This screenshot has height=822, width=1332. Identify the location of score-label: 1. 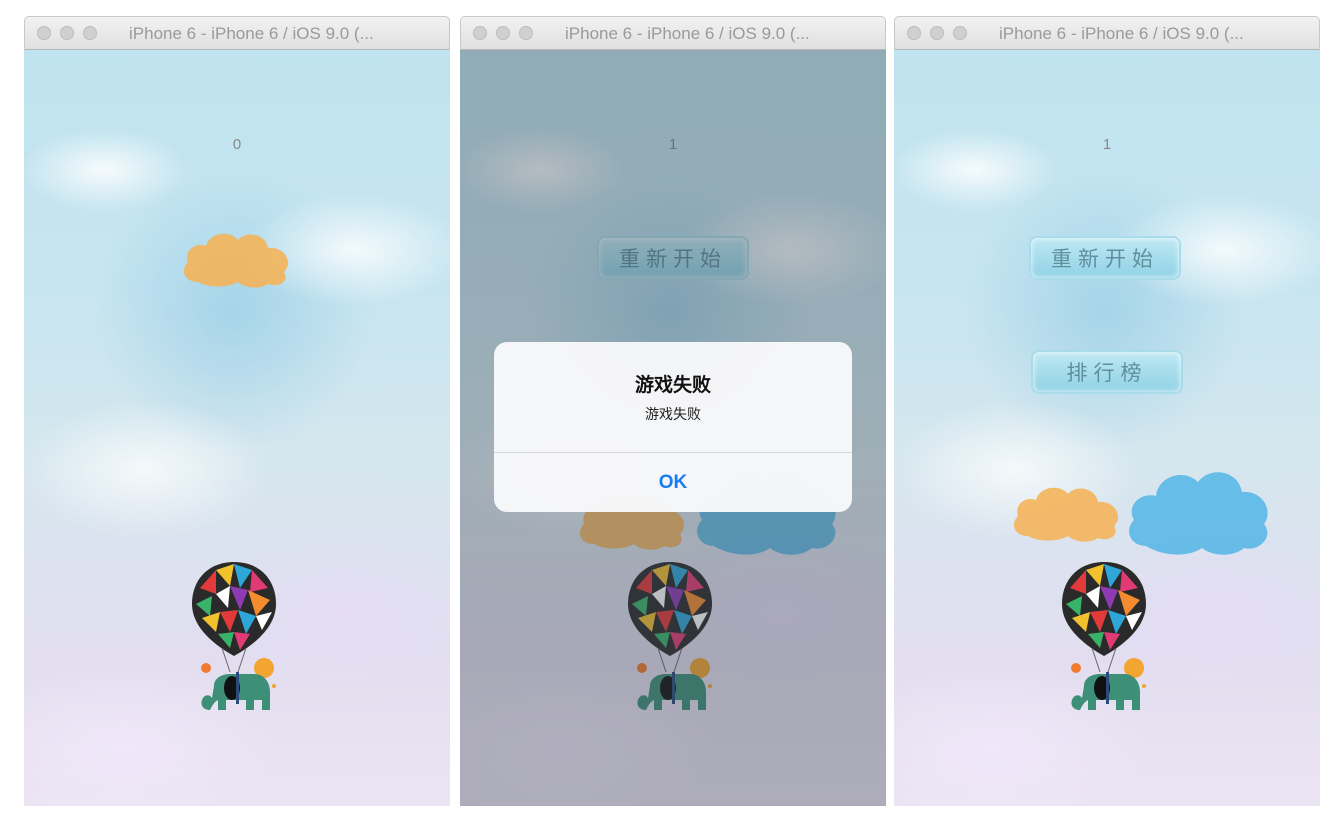
(1107, 144).